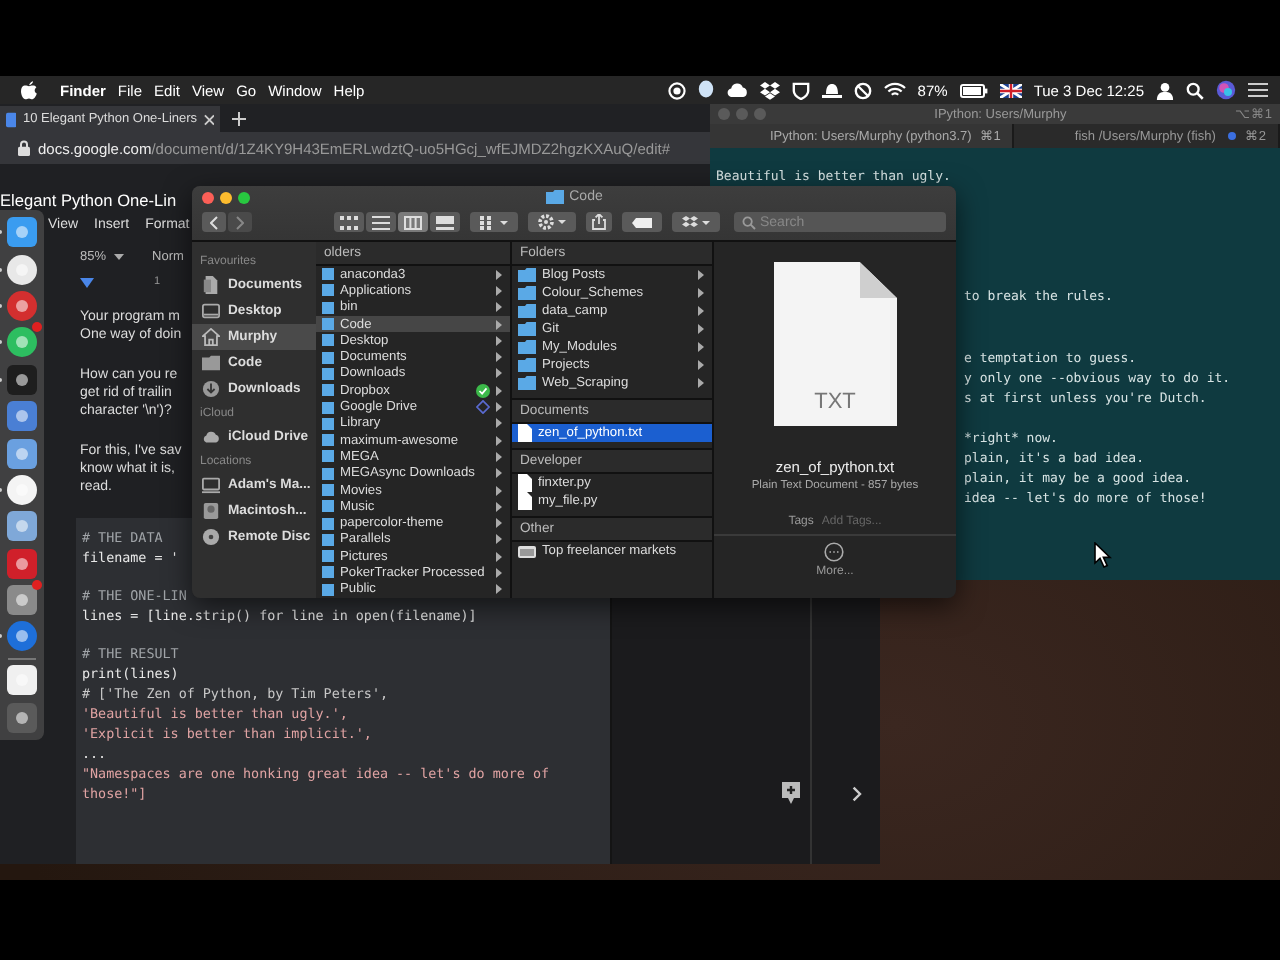 The height and width of the screenshot is (960, 1280). Describe the element at coordinates (29, 90) in the screenshot. I see `apple-icon` at that location.